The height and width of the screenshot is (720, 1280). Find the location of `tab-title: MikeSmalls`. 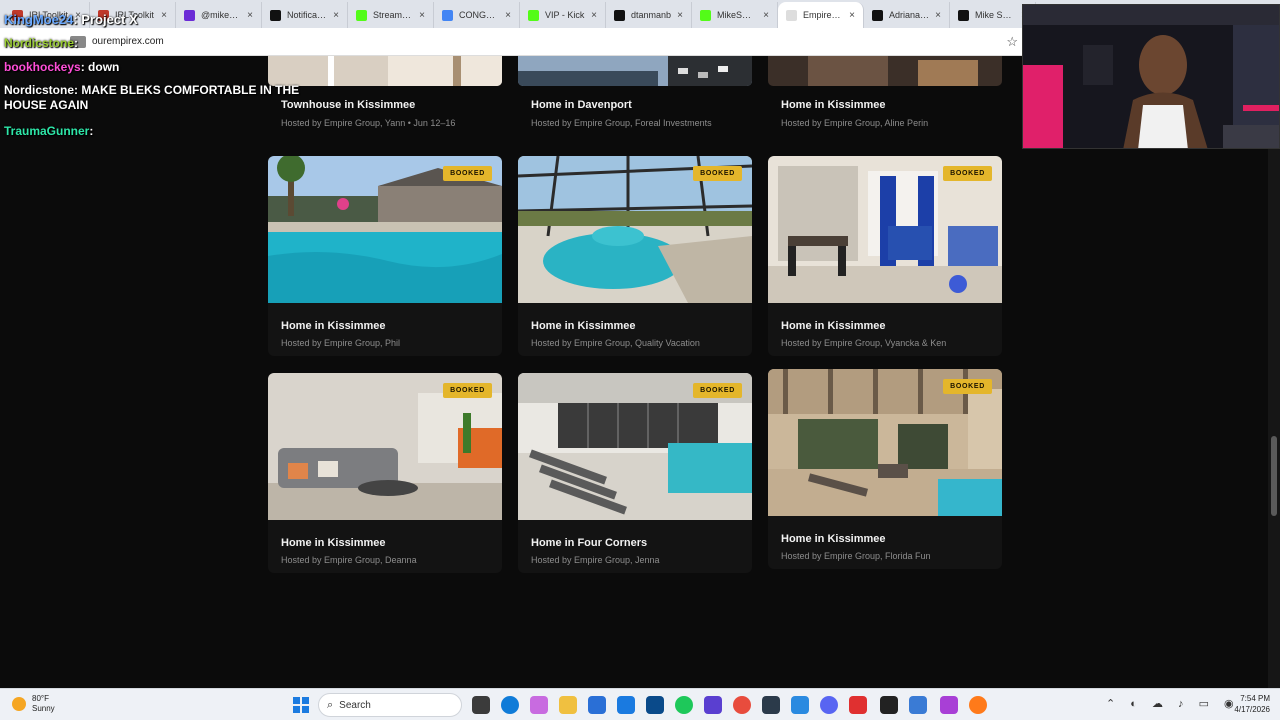

tab-title: MikeSmalls is located at coordinates (737, 15).